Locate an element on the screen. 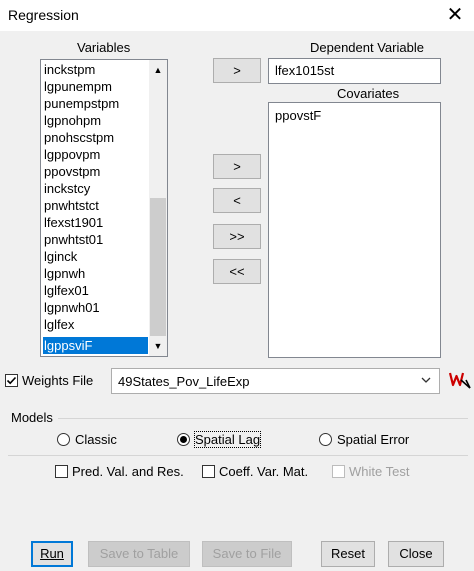 This screenshot has width=474, height=571. scroll-down-icon: ▼ is located at coordinates (158, 346).